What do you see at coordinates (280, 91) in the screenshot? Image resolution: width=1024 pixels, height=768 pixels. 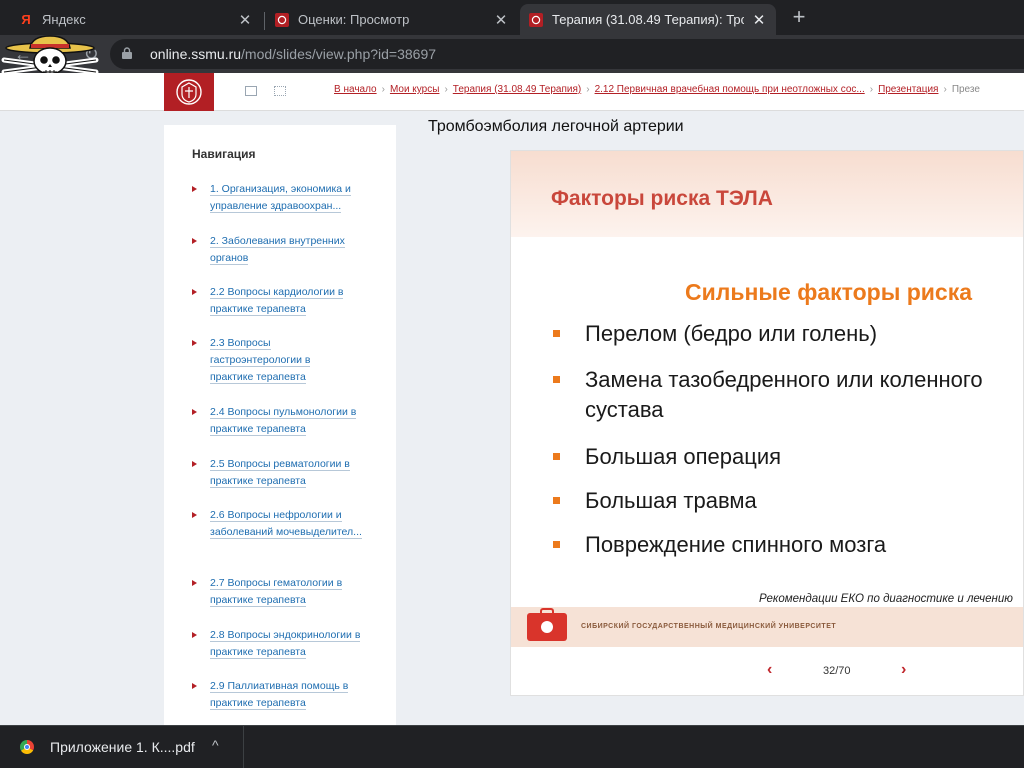 I see `grid-icon` at bounding box center [280, 91].